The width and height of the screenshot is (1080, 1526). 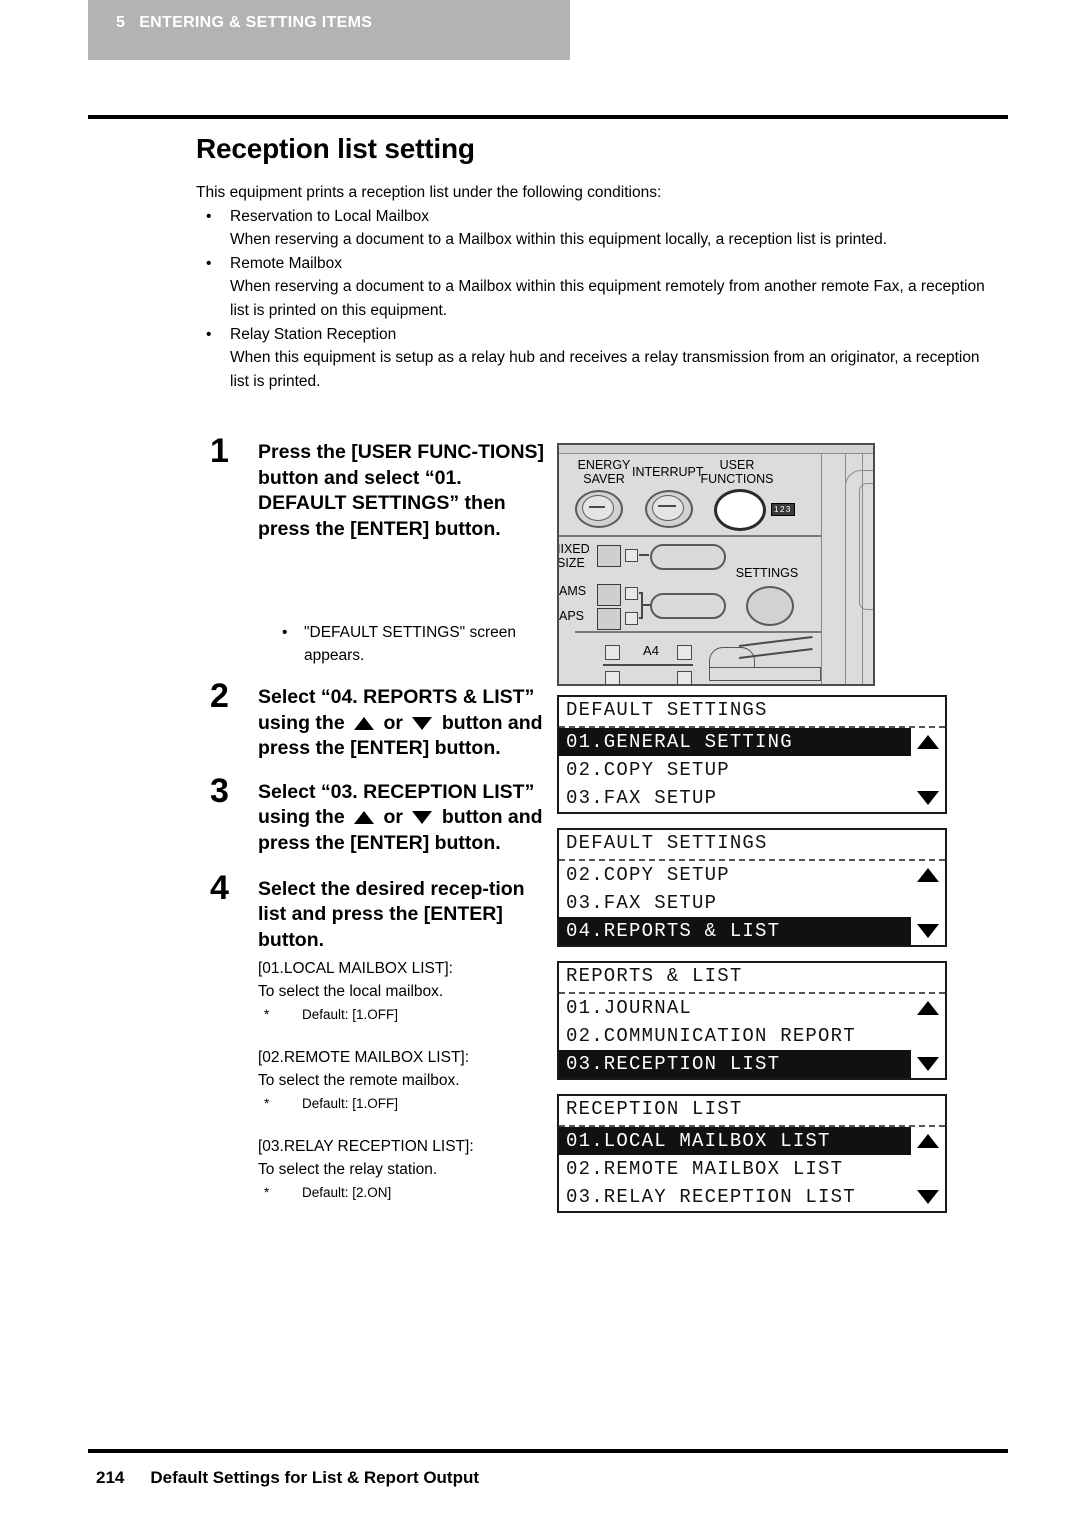 What do you see at coordinates (668, 472) in the screenshot?
I see `interrupt-label: INTERRUPT` at bounding box center [668, 472].